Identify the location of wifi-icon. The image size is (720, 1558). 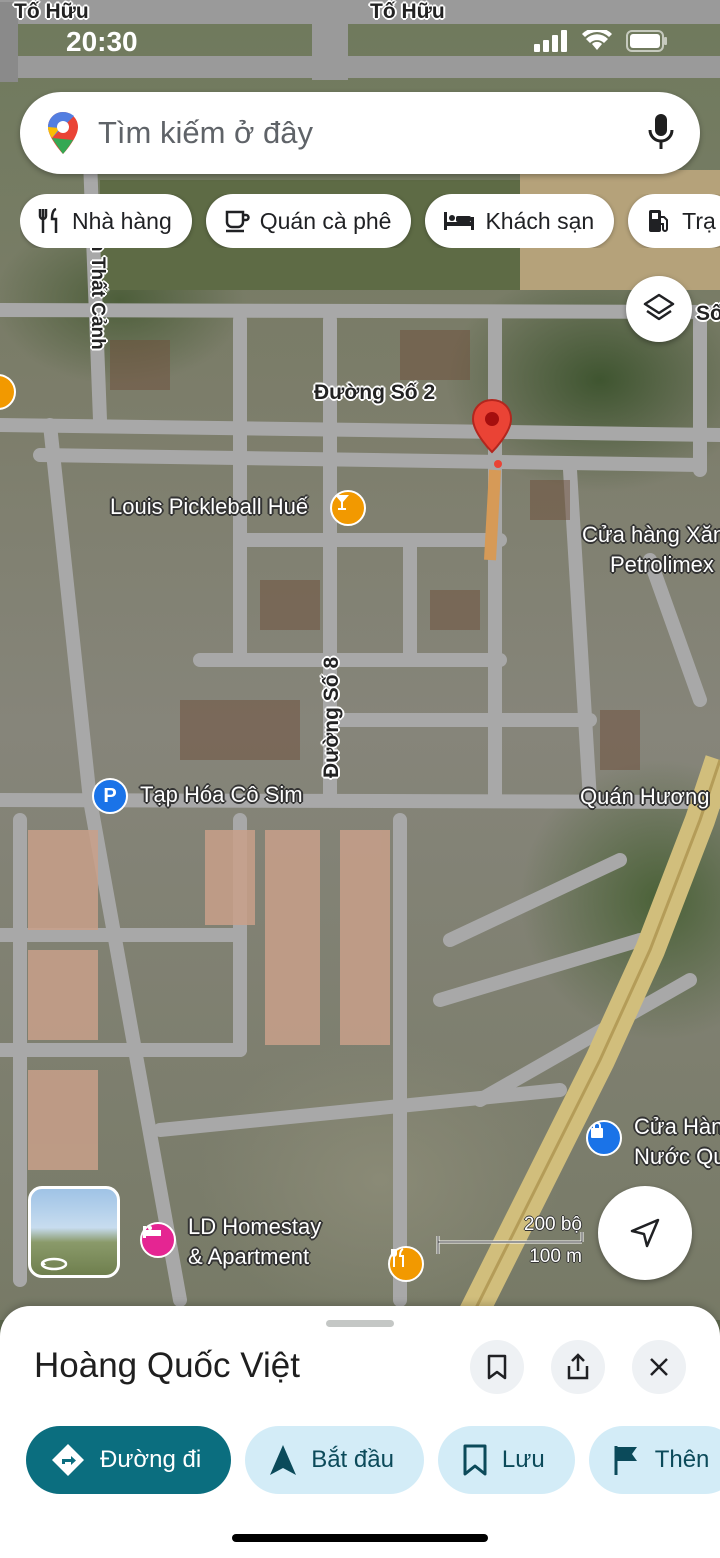
(597, 40).